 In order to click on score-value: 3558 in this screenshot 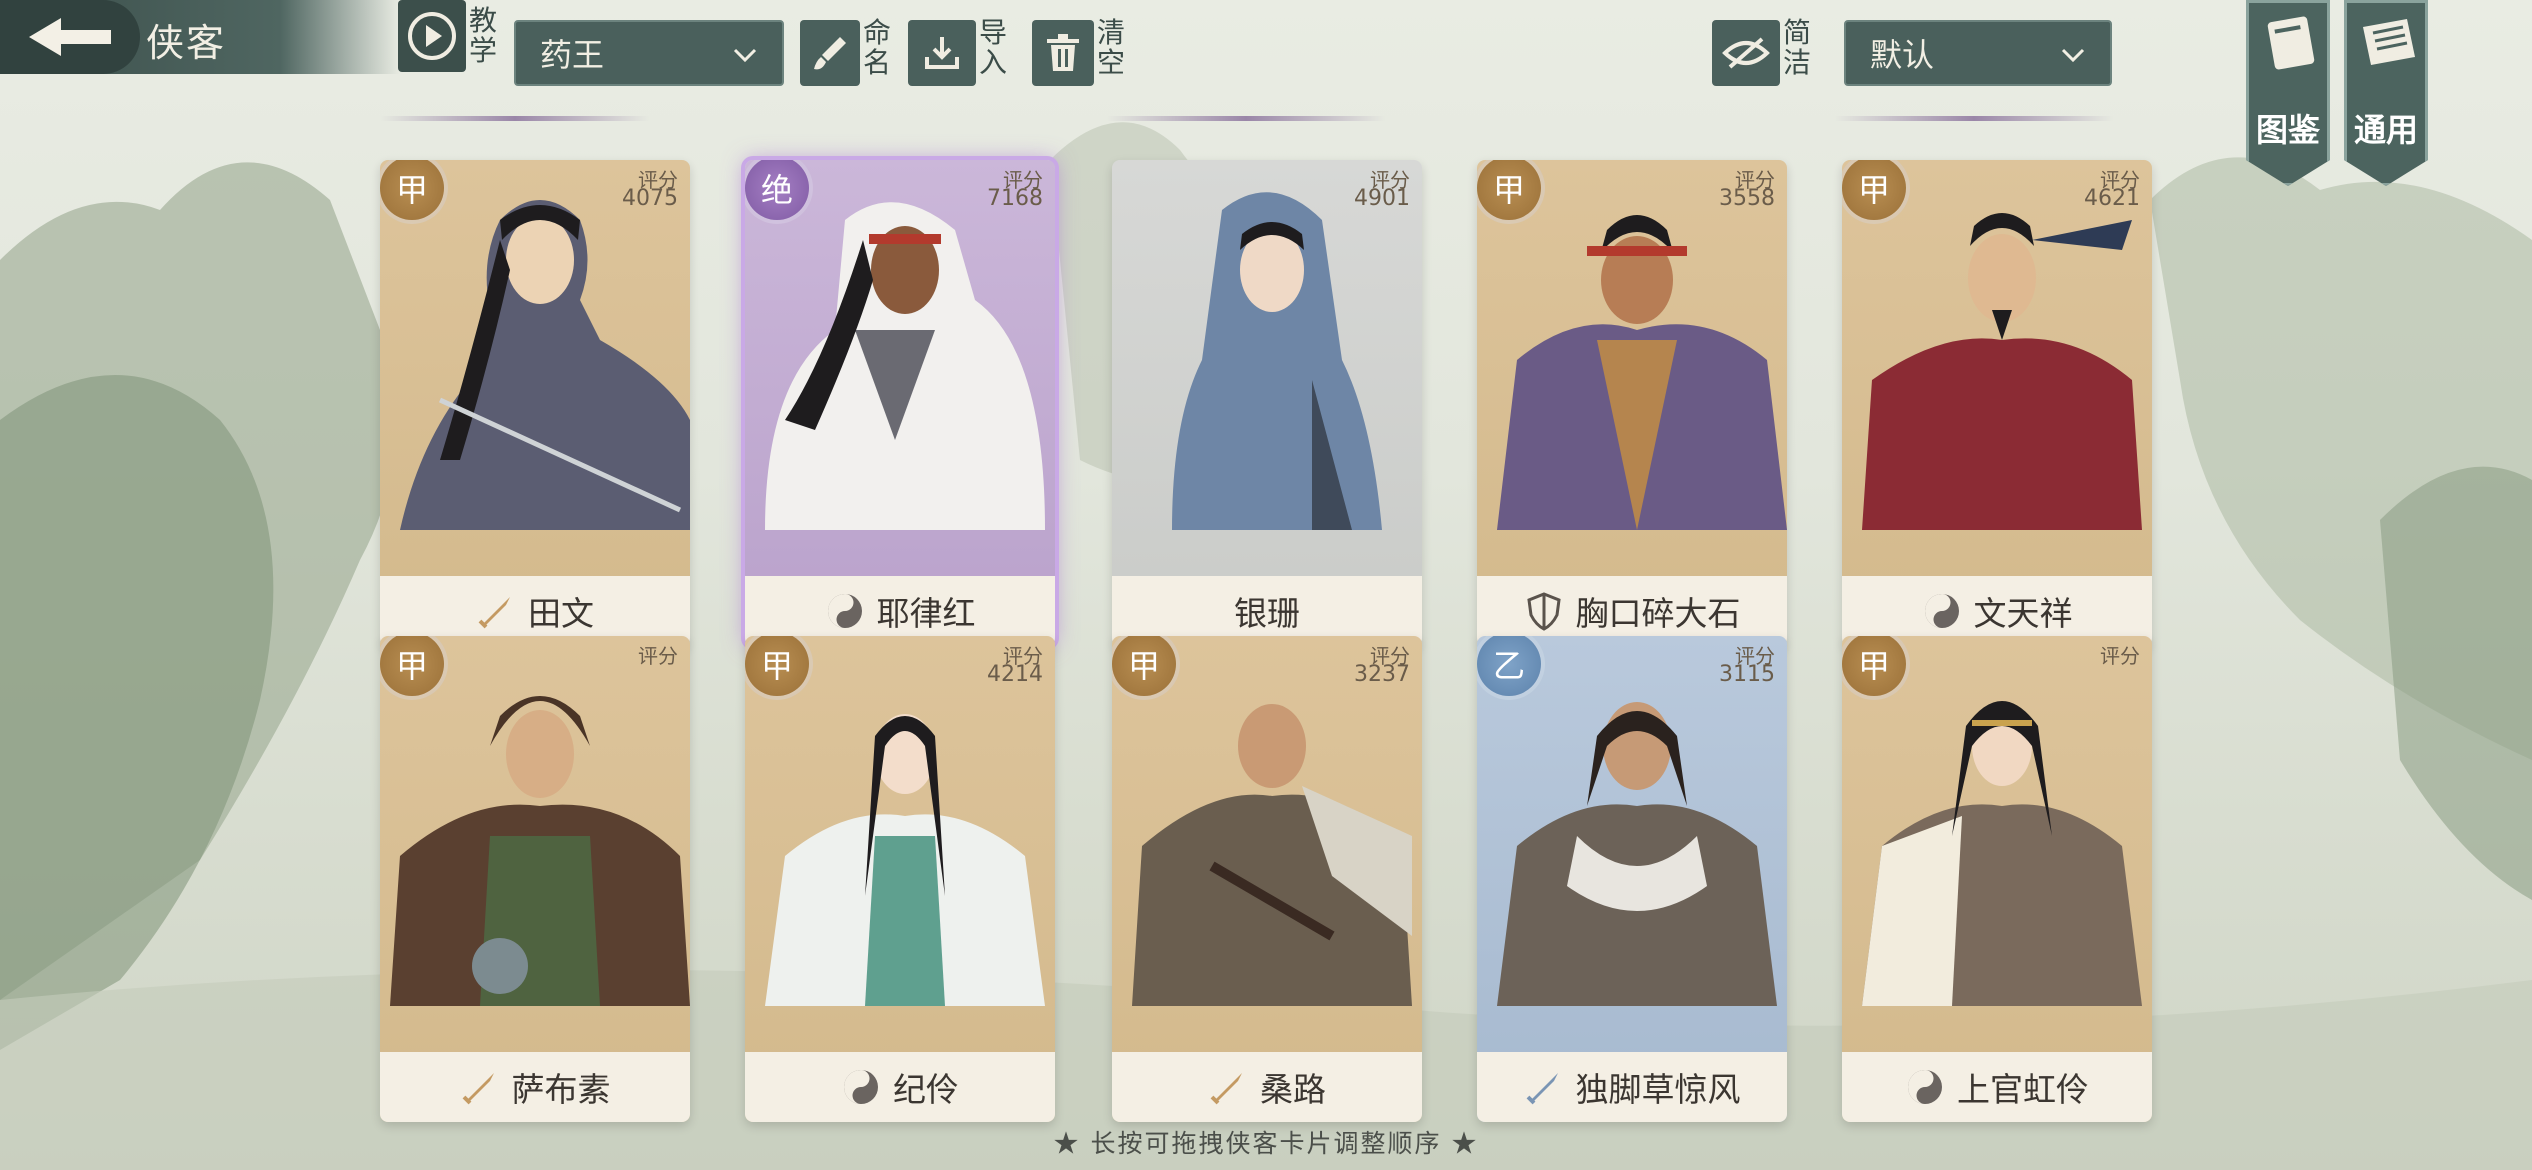, I will do `click(1747, 198)`.